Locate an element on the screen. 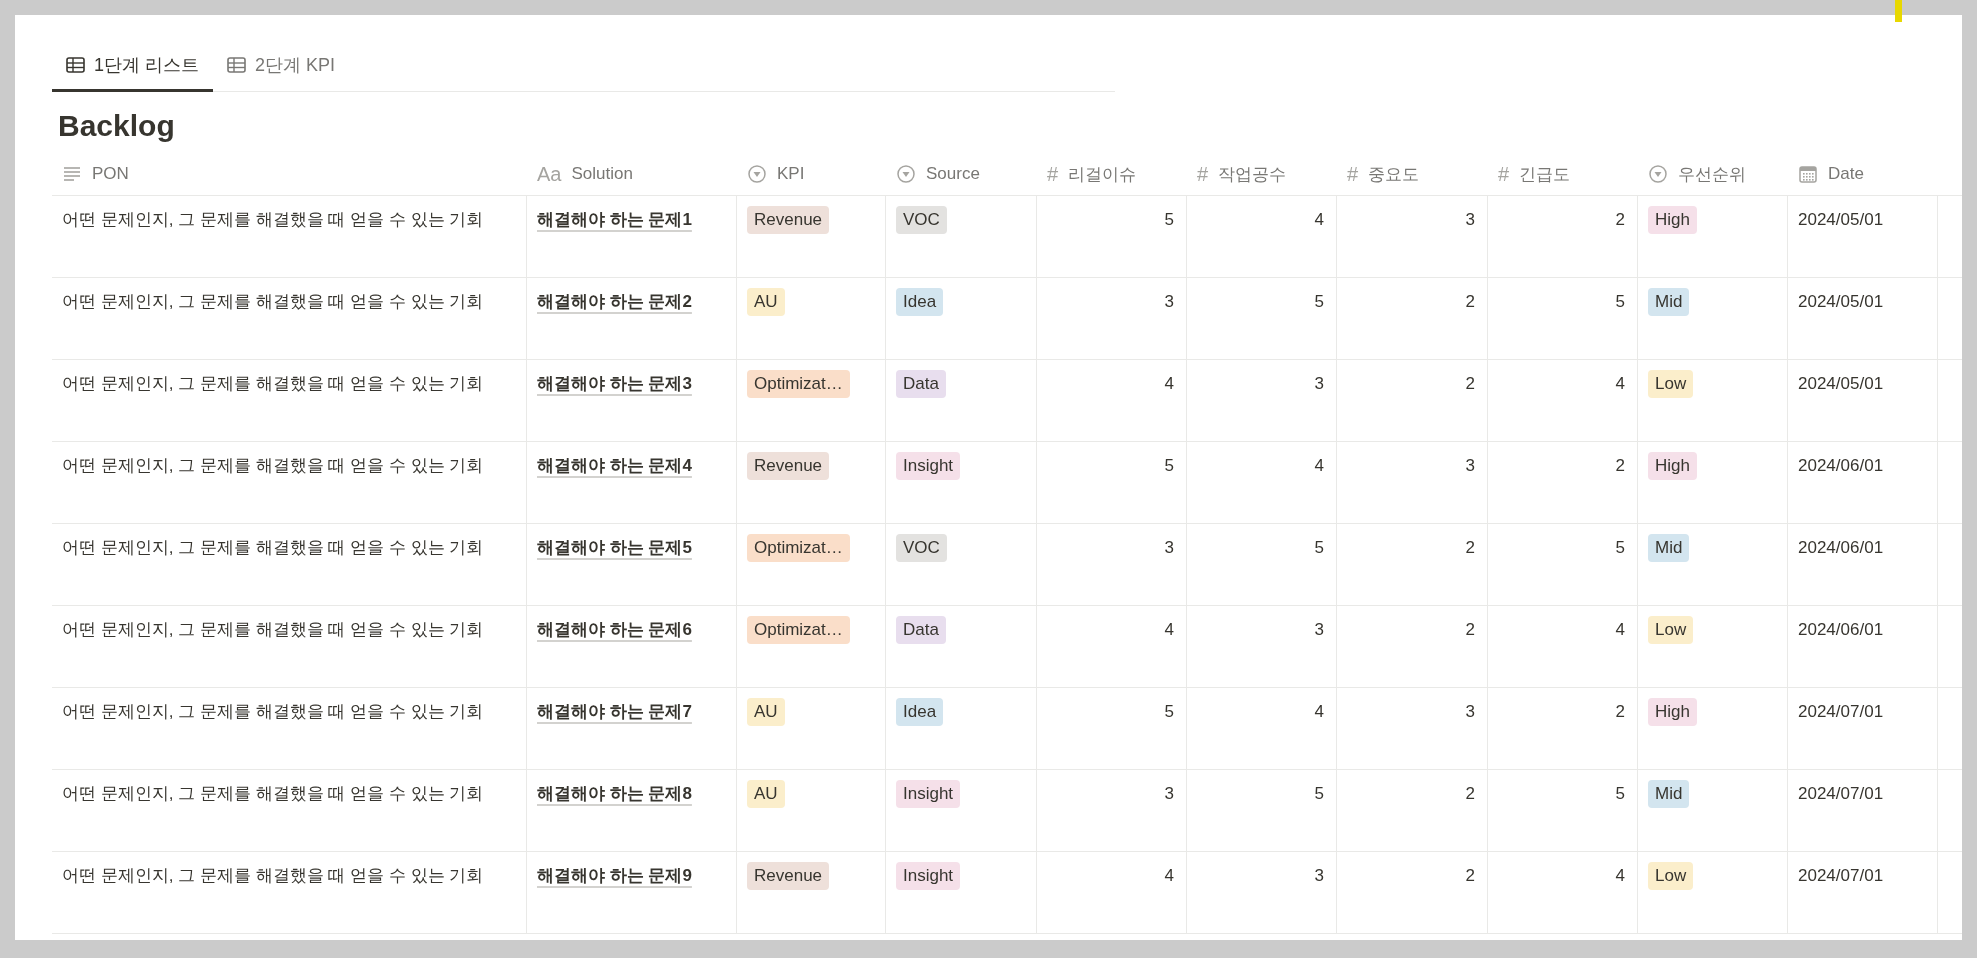 The height and width of the screenshot is (958, 1977). column-header: # 작업공수 is located at coordinates (1262, 174).